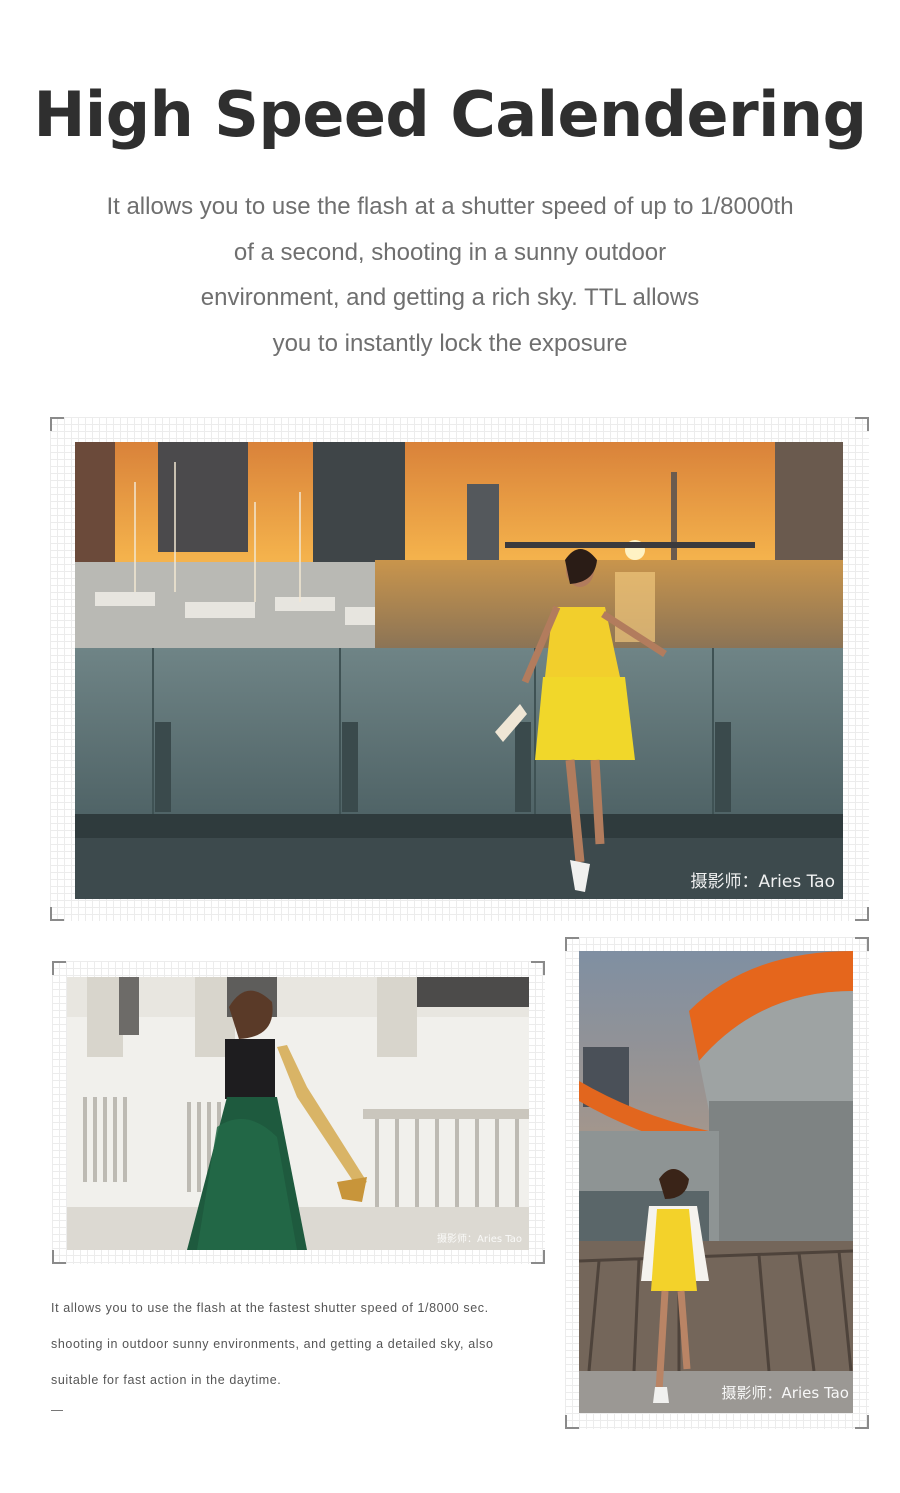  I want to click on bridge-walk-image, so click(716, 1182).